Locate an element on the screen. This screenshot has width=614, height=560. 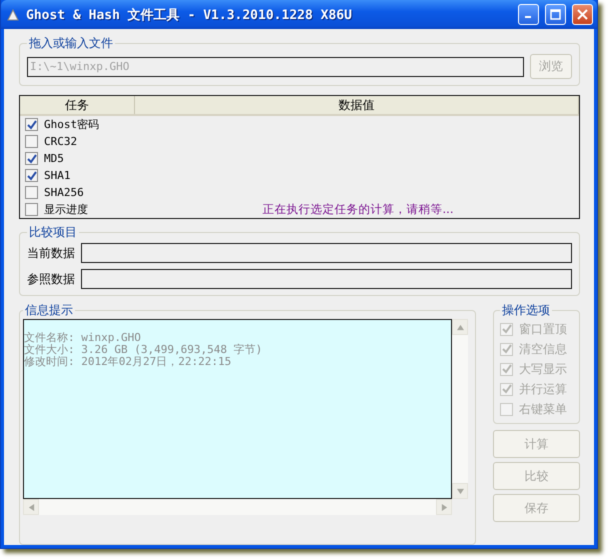
option-label: 窗口置顶 is located at coordinates (543, 329).